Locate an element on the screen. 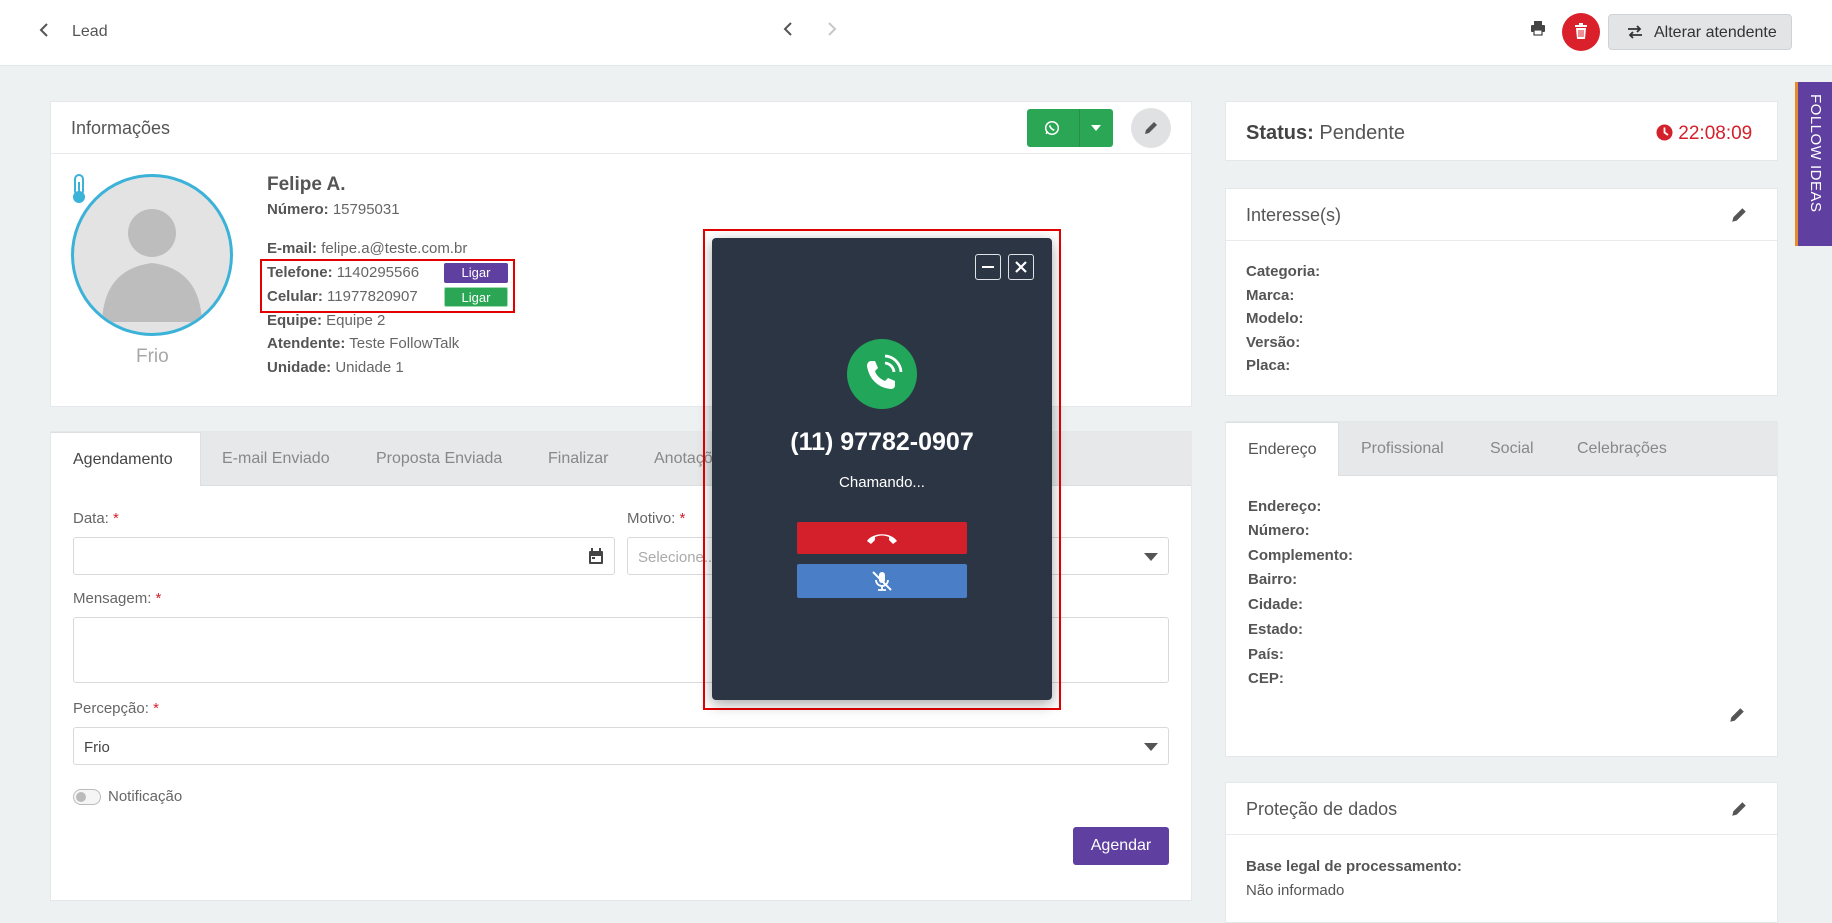 This screenshot has width=1832, height=923. percepcao-select: Frio is located at coordinates (621, 746).